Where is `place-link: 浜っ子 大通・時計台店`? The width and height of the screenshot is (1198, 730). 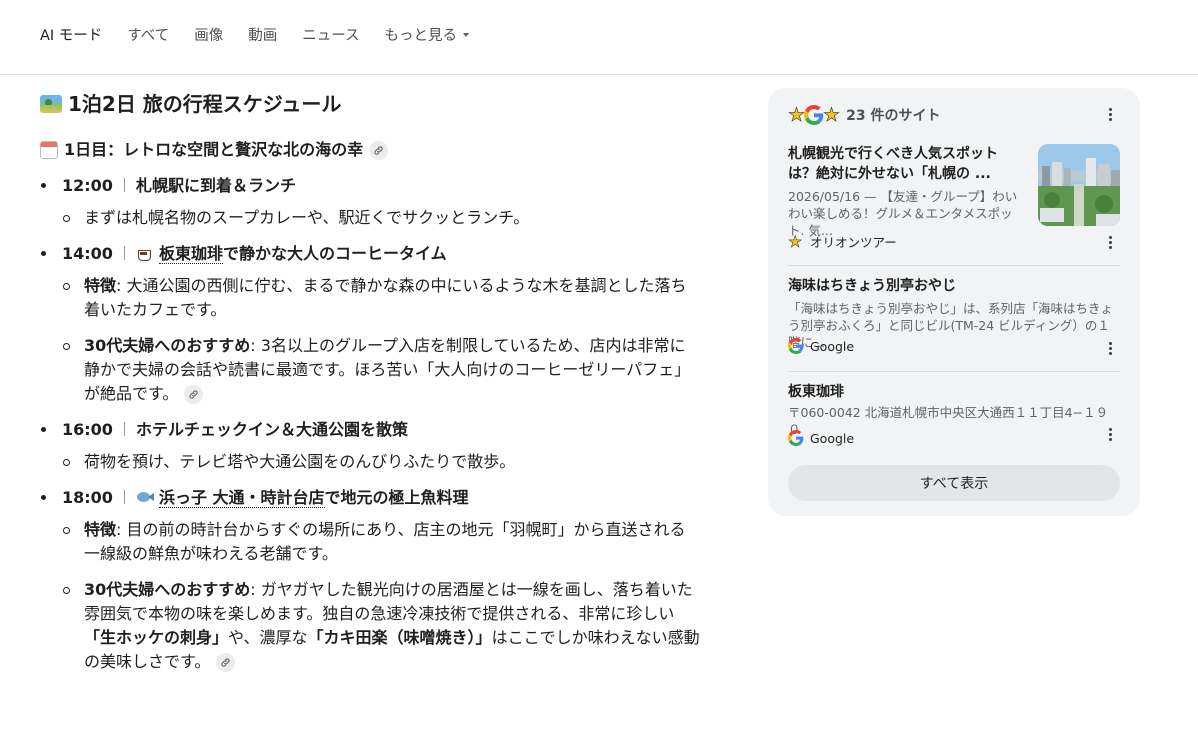
place-link: 浜っ子 大通・時計台店 is located at coordinates (241, 498).